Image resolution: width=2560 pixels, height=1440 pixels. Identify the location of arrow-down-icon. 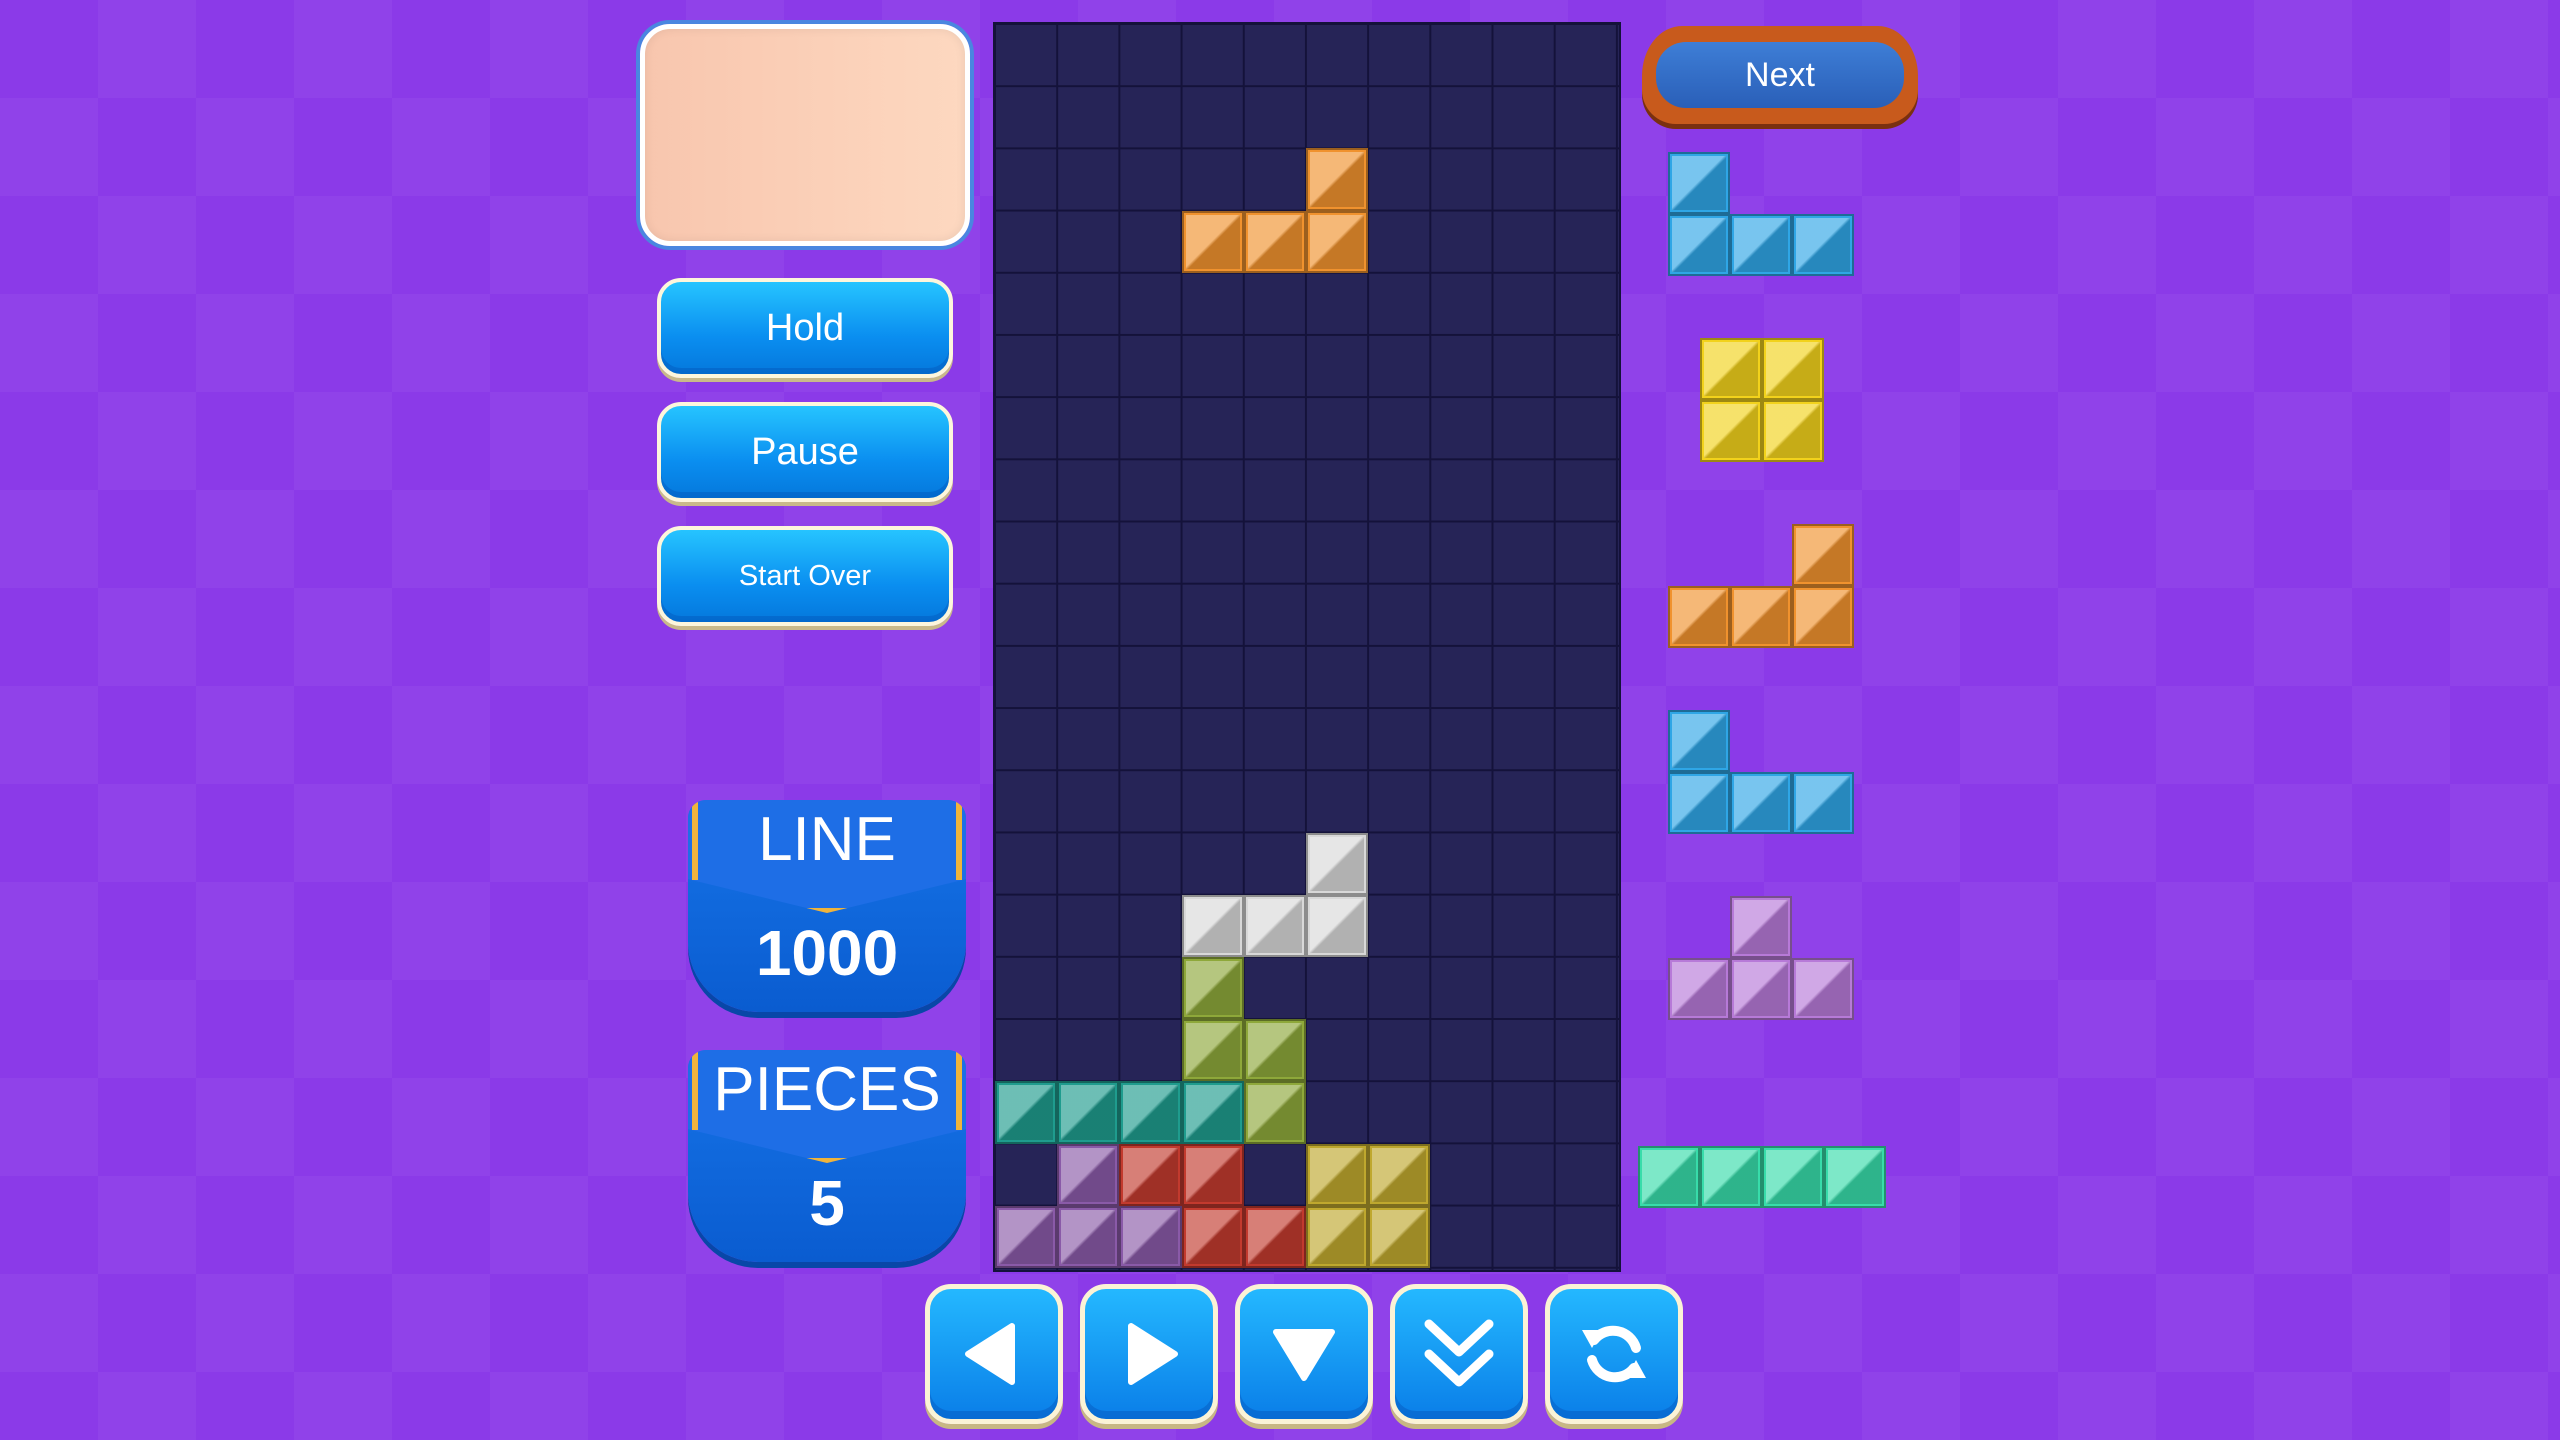
(1304, 1355).